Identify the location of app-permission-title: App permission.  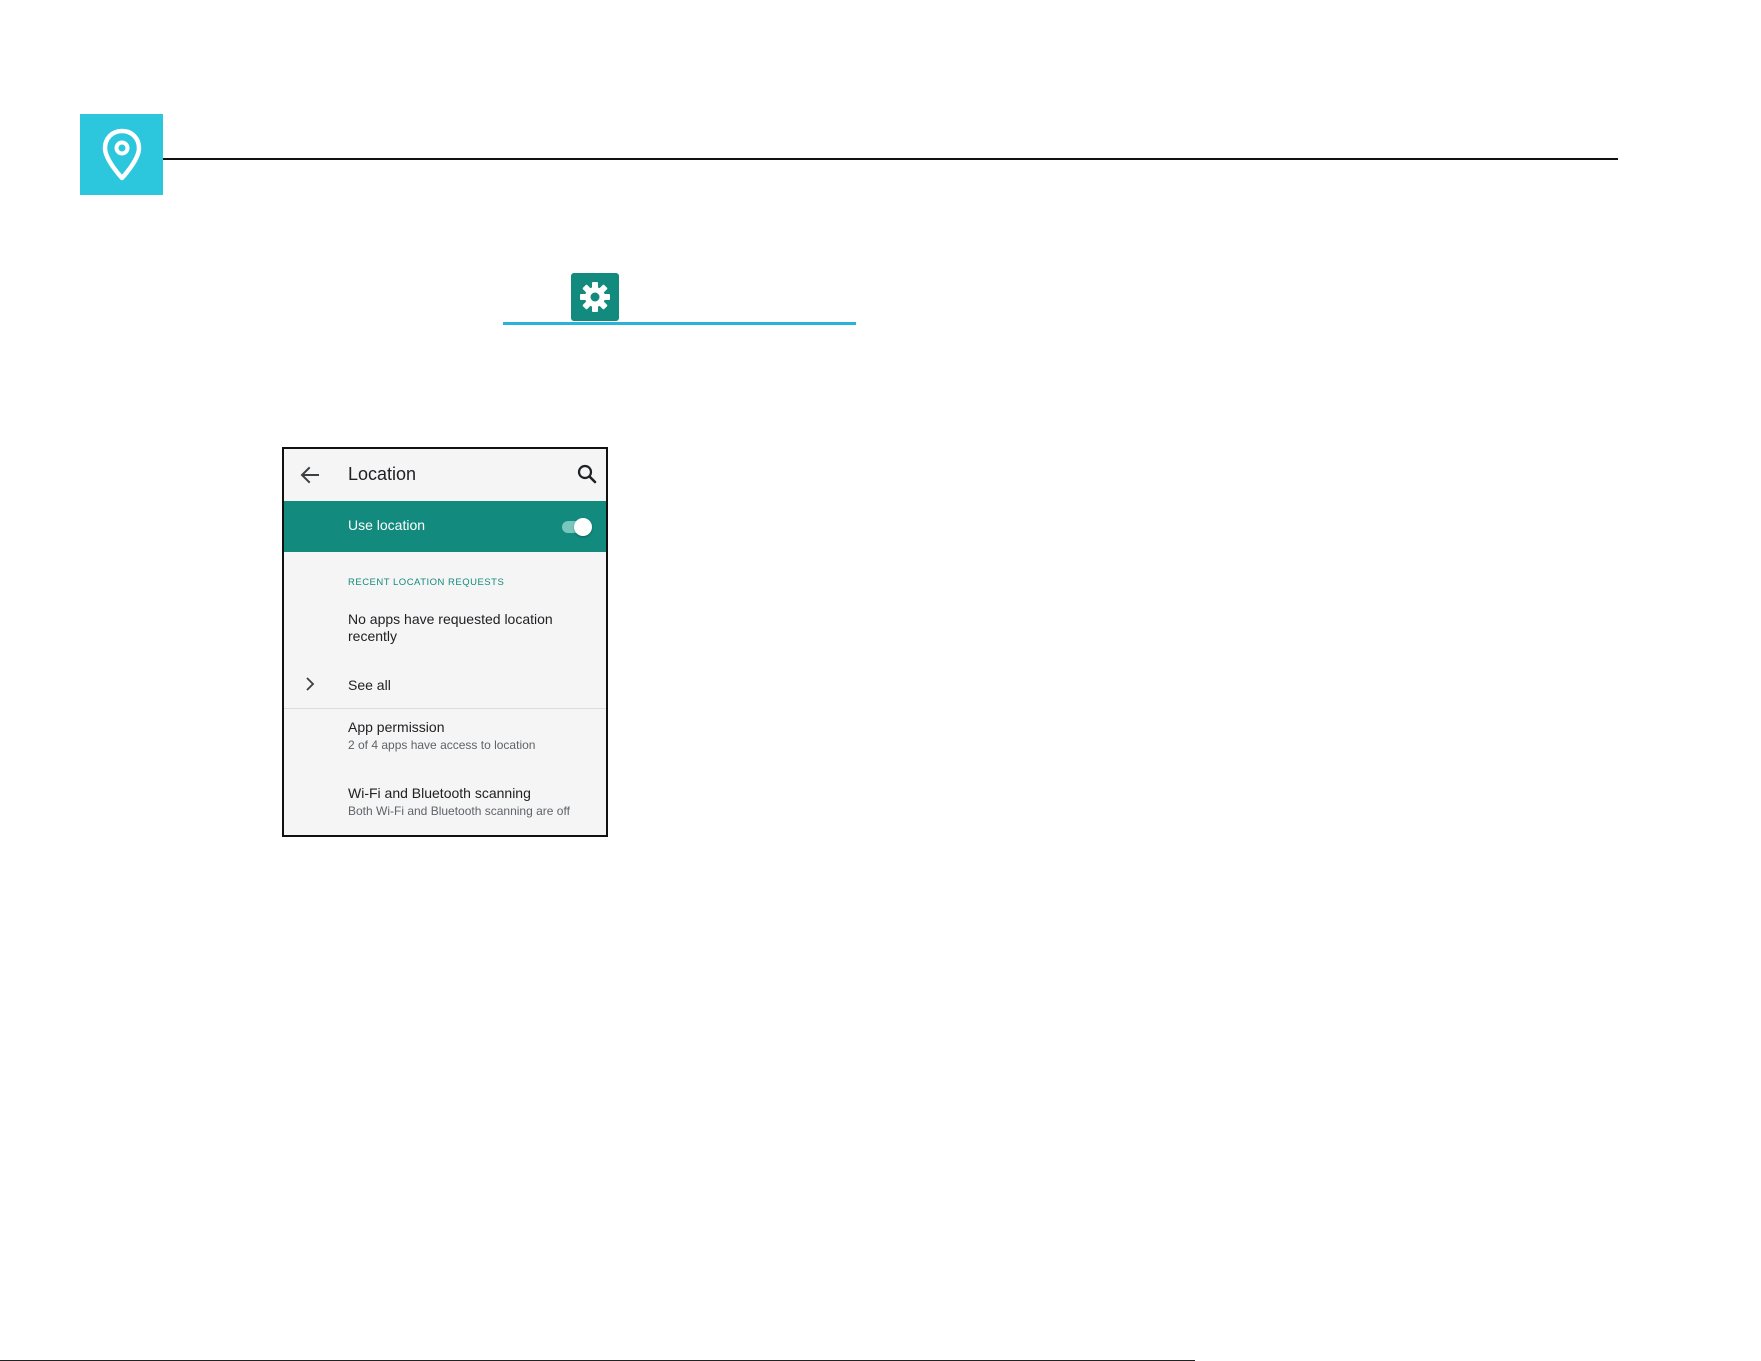
(396, 727).